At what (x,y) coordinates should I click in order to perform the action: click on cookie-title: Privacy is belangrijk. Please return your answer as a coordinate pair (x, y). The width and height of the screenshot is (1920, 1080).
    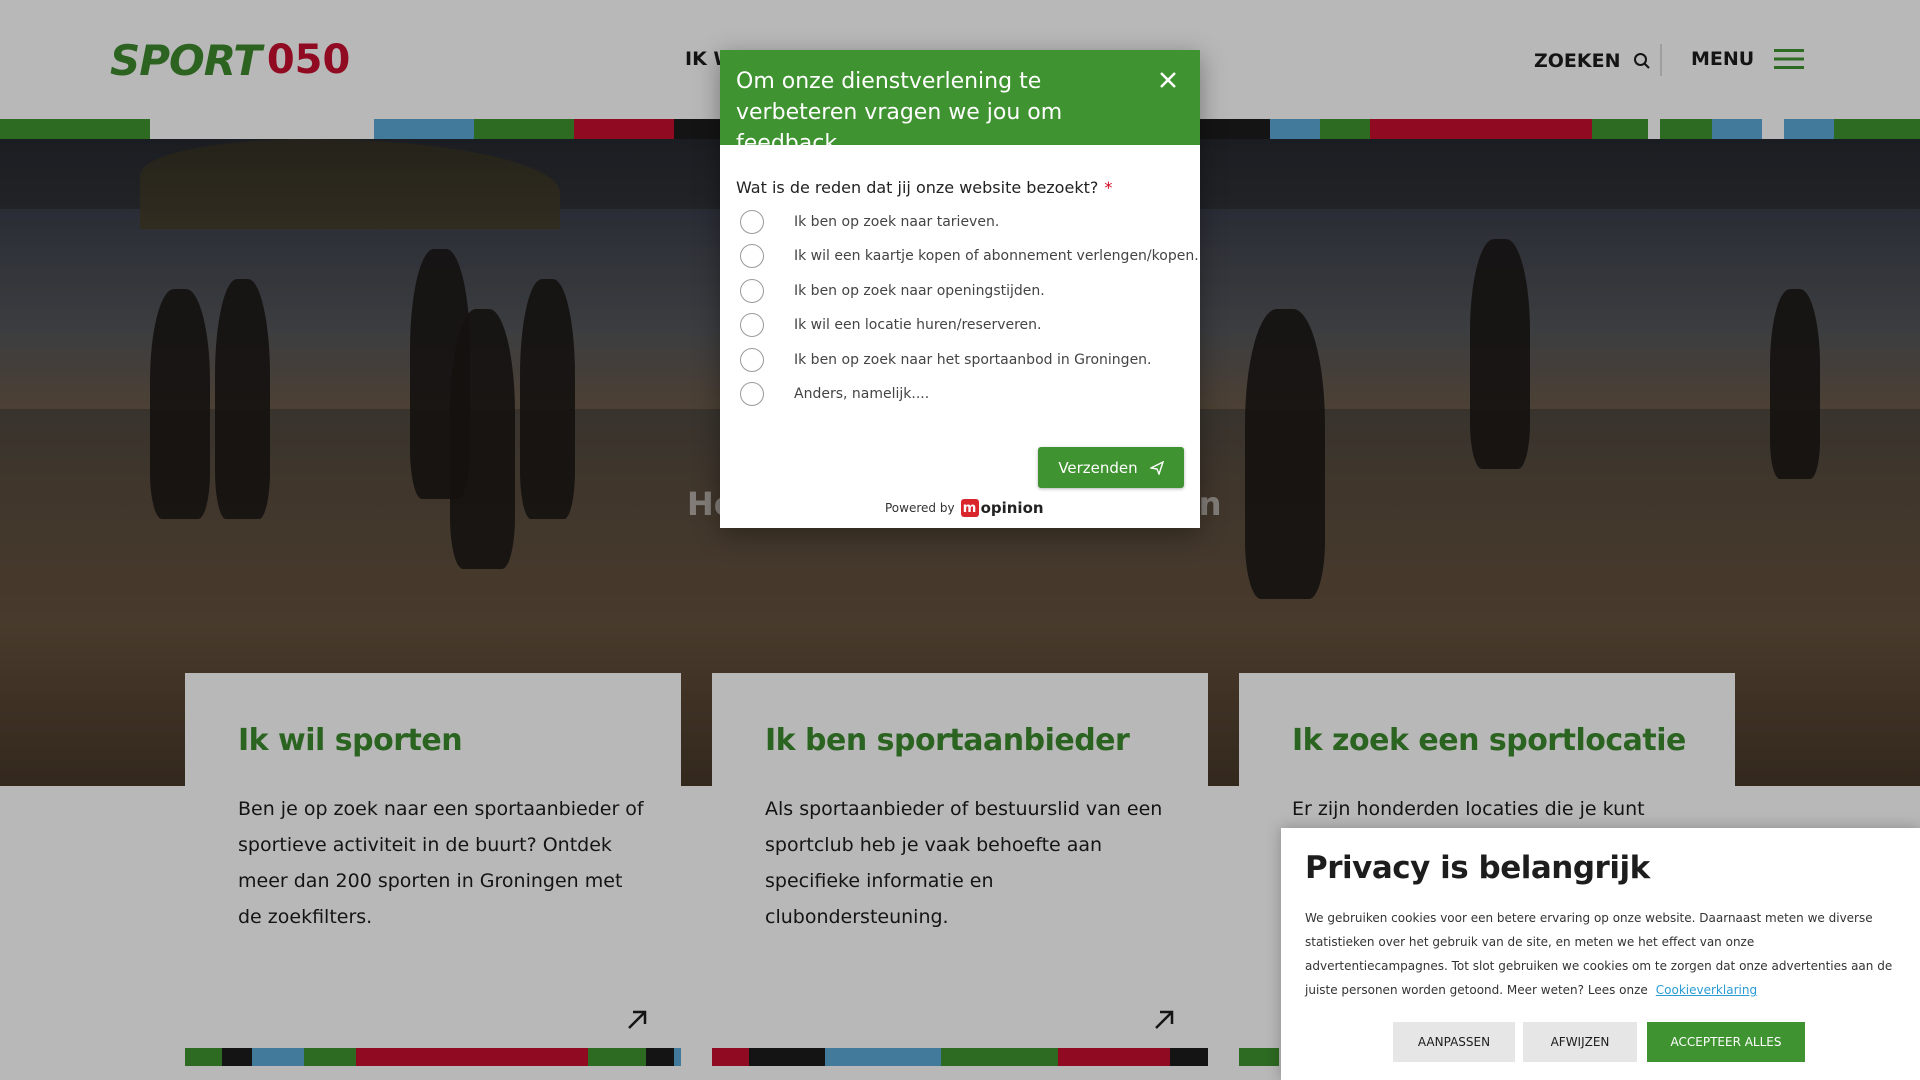
    Looking at the image, I should click on (1477, 868).